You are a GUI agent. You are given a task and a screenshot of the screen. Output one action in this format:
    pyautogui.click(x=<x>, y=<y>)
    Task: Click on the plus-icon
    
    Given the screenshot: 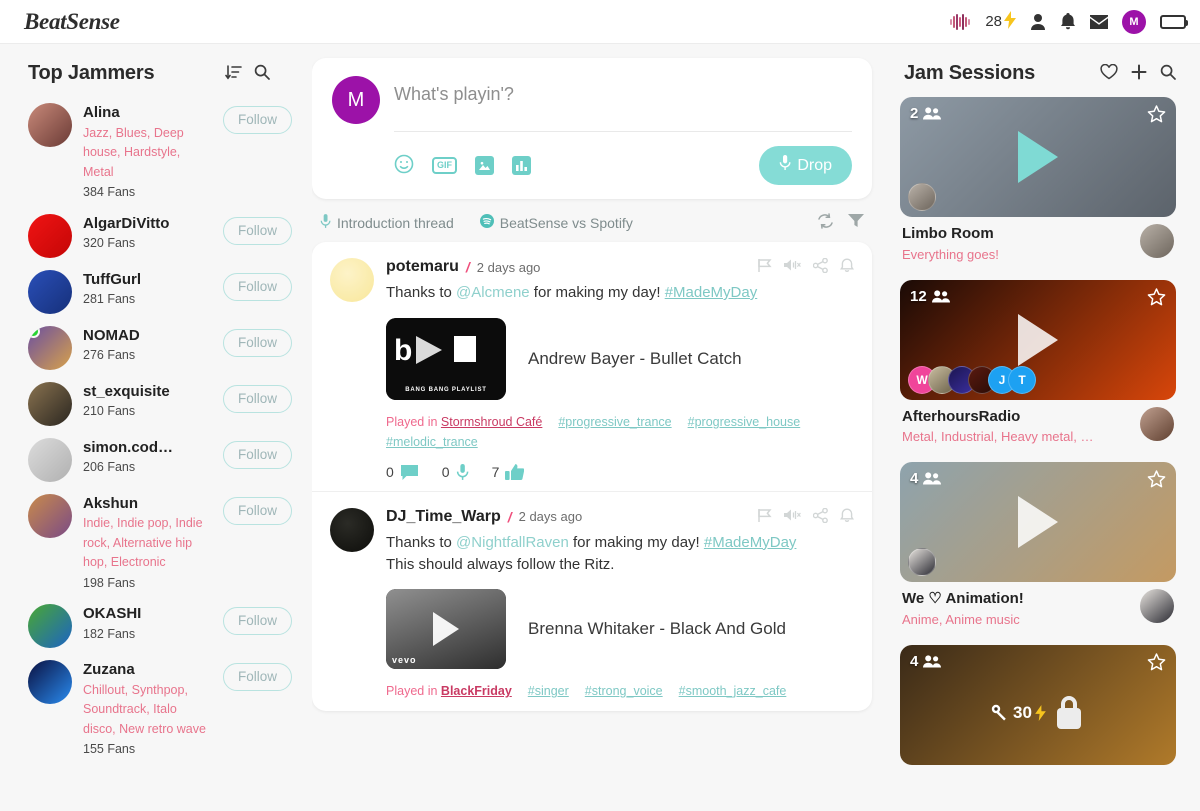 What is the action you would take?
    pyautogui.click(x=1139, y=73)
    